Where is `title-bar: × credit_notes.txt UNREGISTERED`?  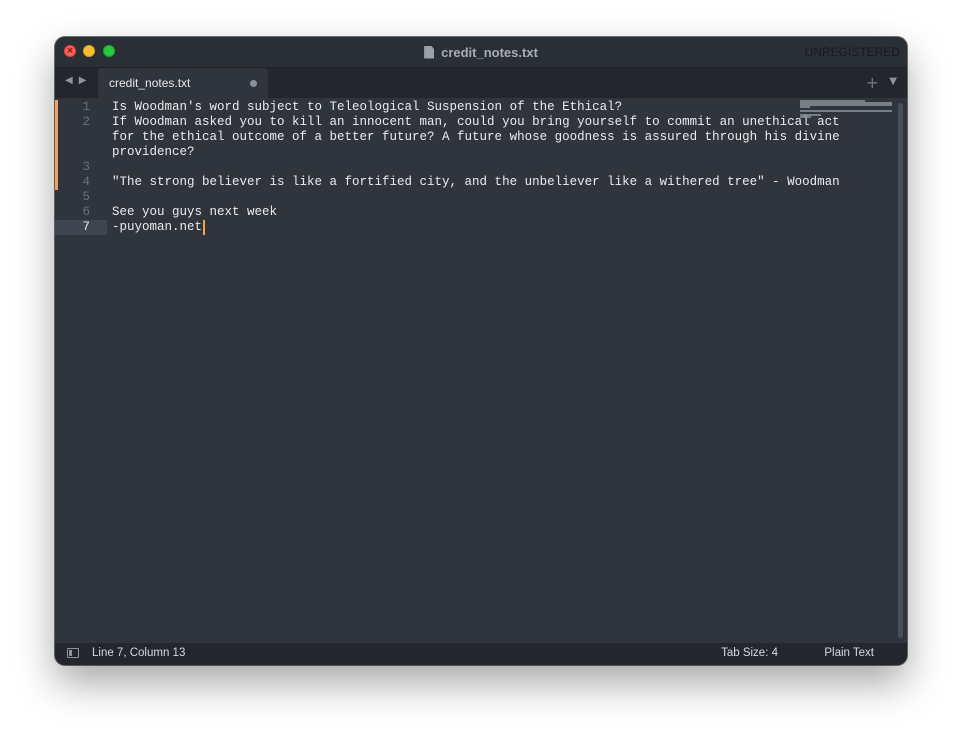
title-bar: × credit_notes.txt UNREGISTERED is located at coordinates (481, 52).